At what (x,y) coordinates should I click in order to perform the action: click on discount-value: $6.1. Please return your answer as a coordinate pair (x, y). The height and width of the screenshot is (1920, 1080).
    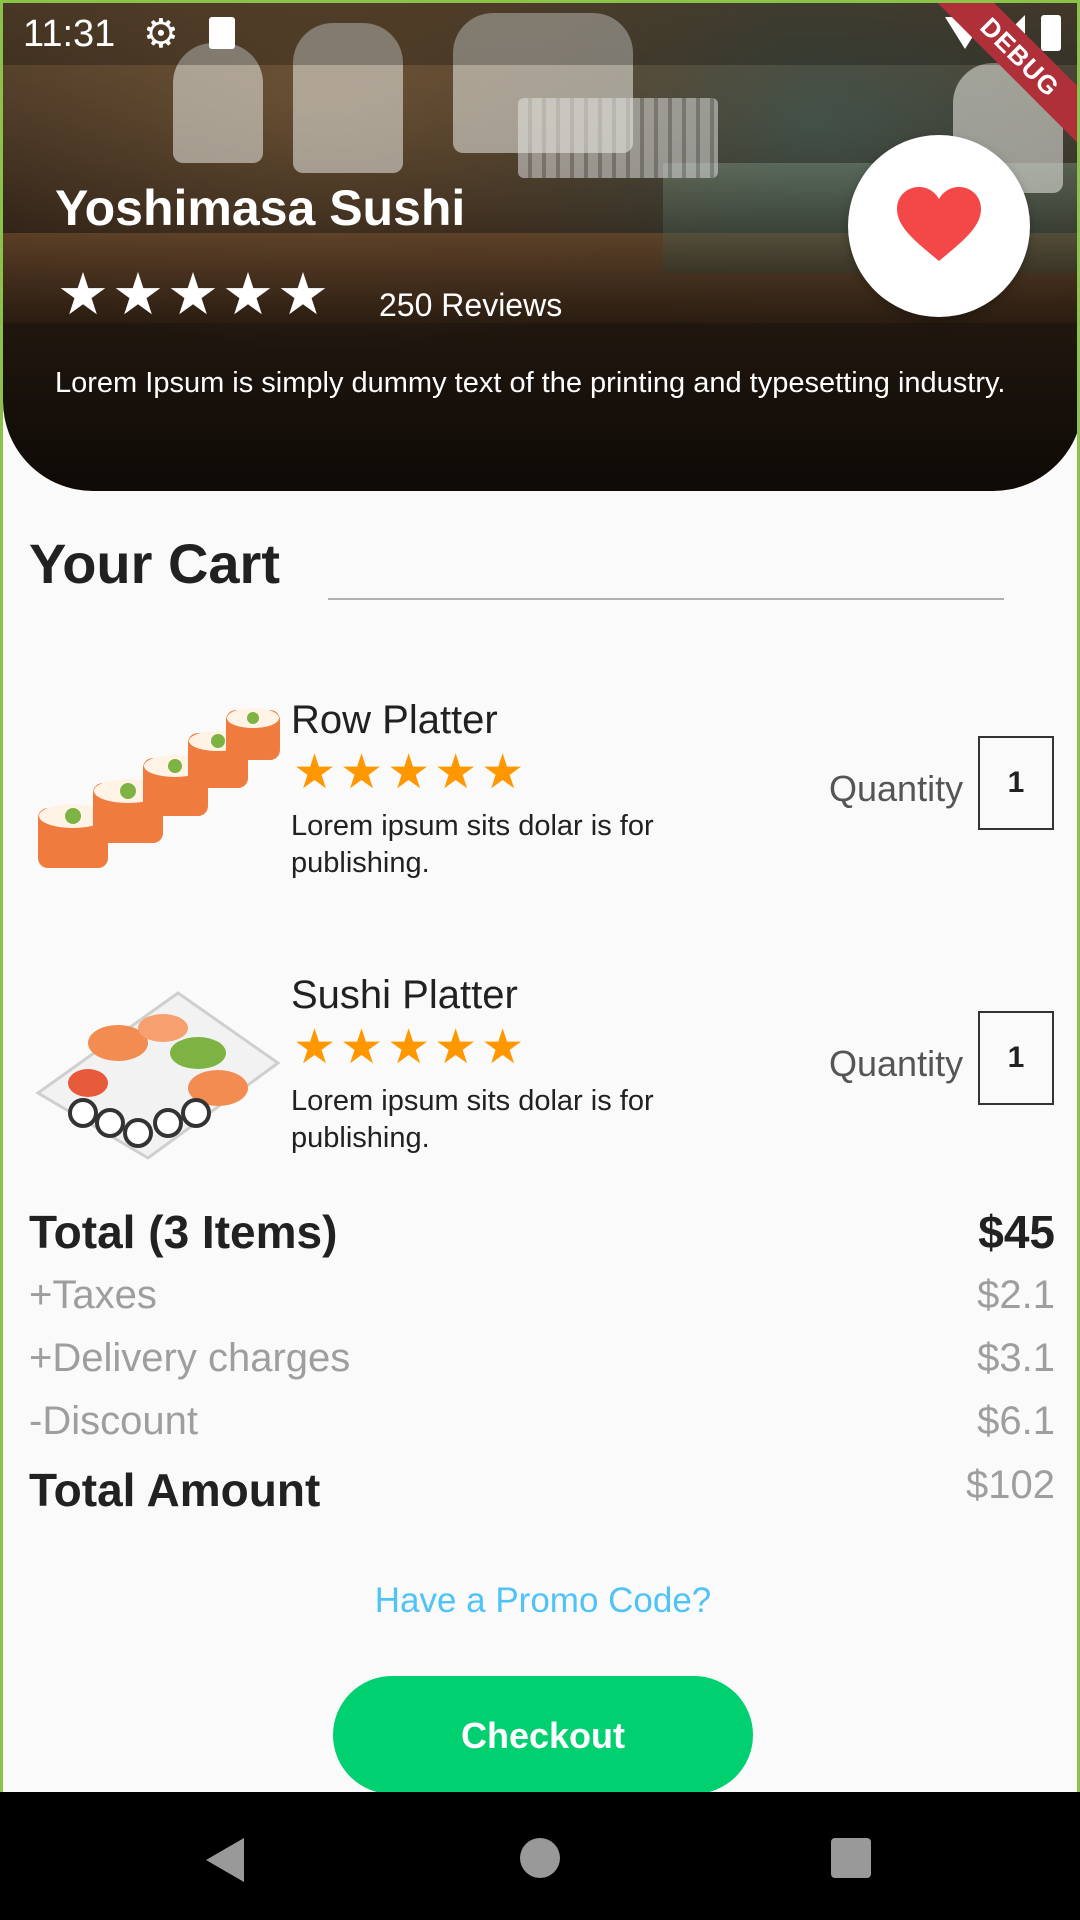
    Looking at the image, I should click on (1016, 1421).